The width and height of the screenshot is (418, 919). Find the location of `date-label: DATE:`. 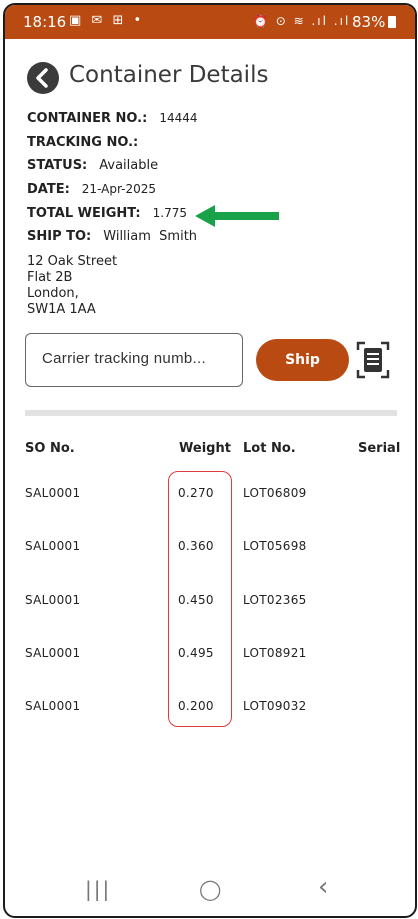

date-label: DATE: is located at coordinates (48, 189).